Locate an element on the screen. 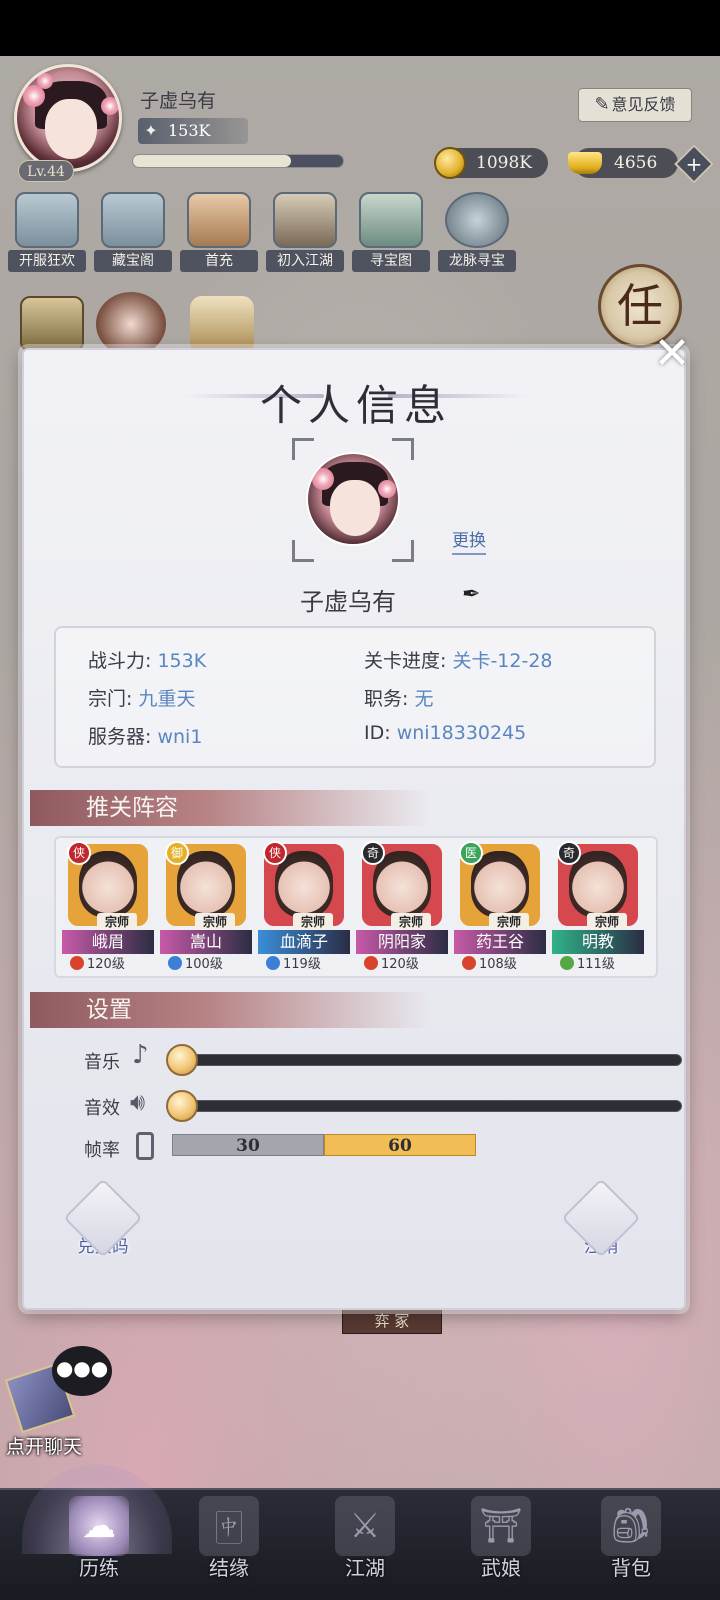 The image size is (720, 1600). hero-name: 血滴子 is located at coordinates (304, 942).